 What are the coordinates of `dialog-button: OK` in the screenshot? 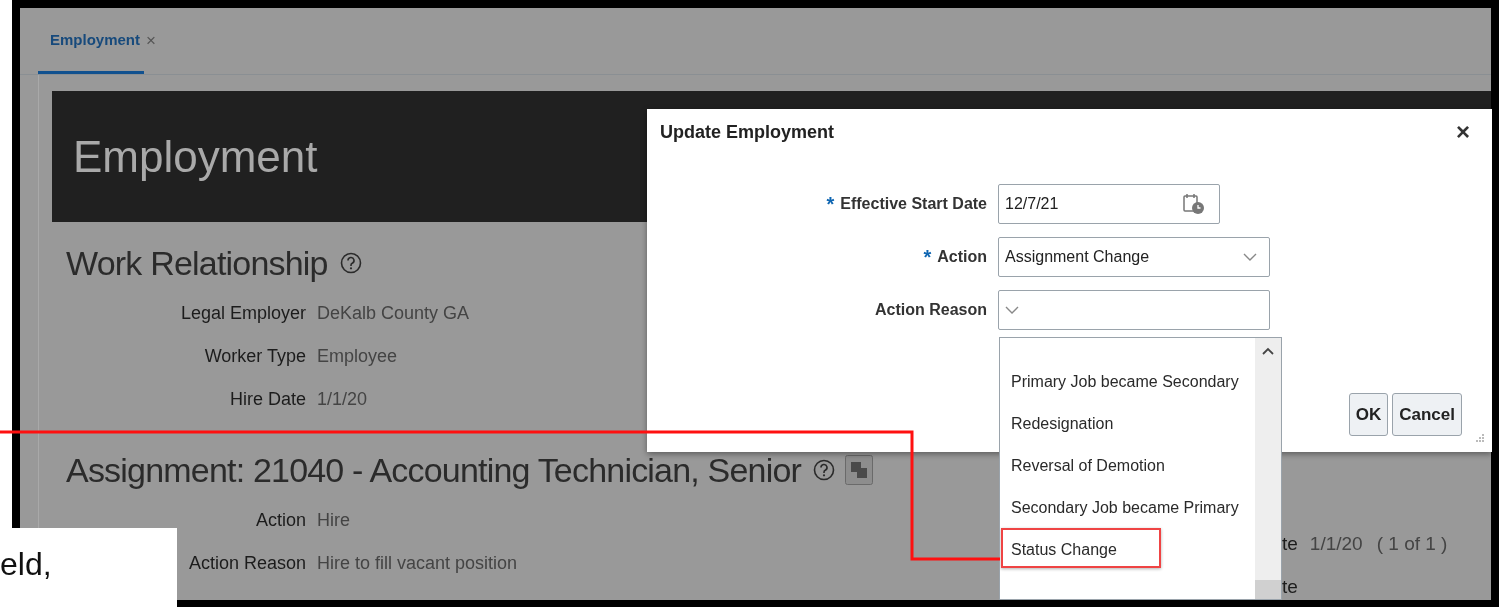 It's located at (1368, 414).